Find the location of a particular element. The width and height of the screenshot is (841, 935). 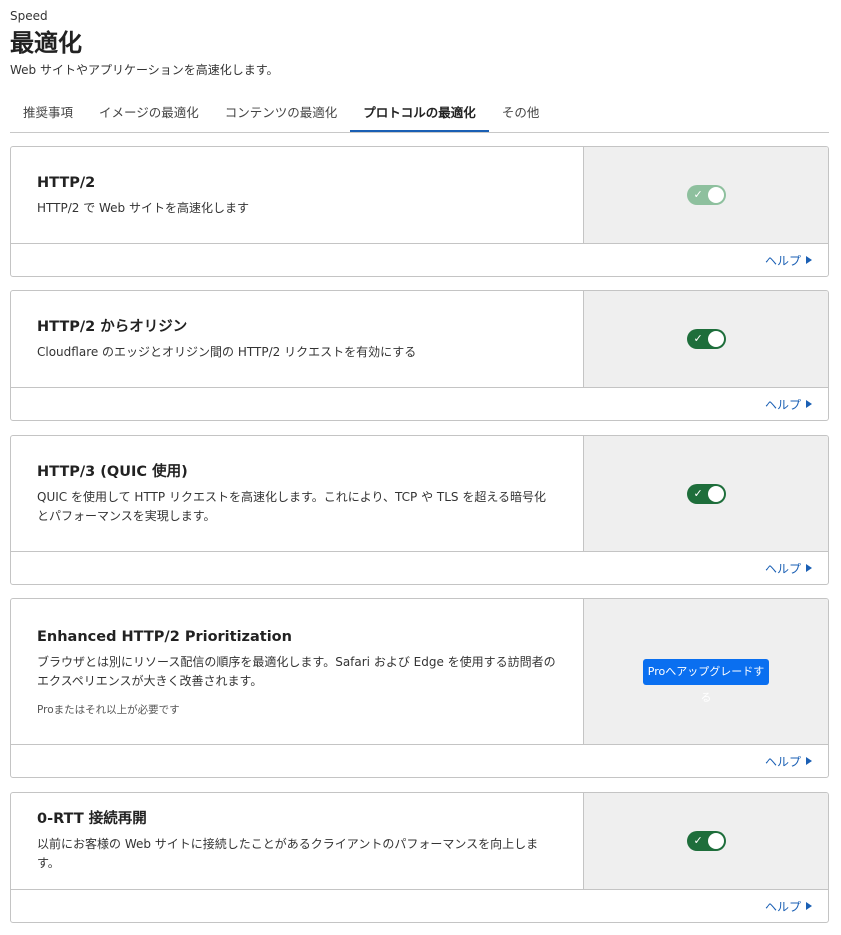

setting-title: HTTP/2 is located at coordinates (66, 182).